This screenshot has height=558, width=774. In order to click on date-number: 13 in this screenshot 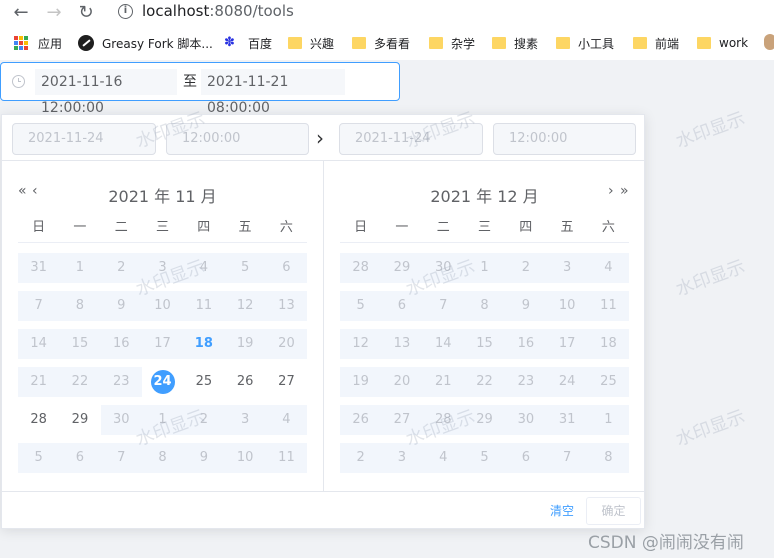, I will do `click(286, 305)`.